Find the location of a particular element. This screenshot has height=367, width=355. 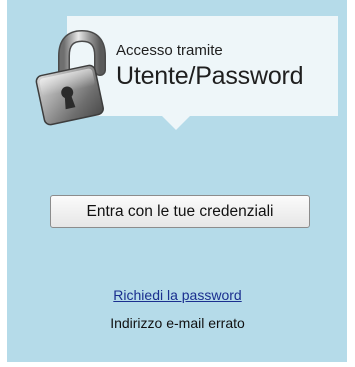

login-method-subtitle: Accesso tramite is located at coordinates (169, 50).